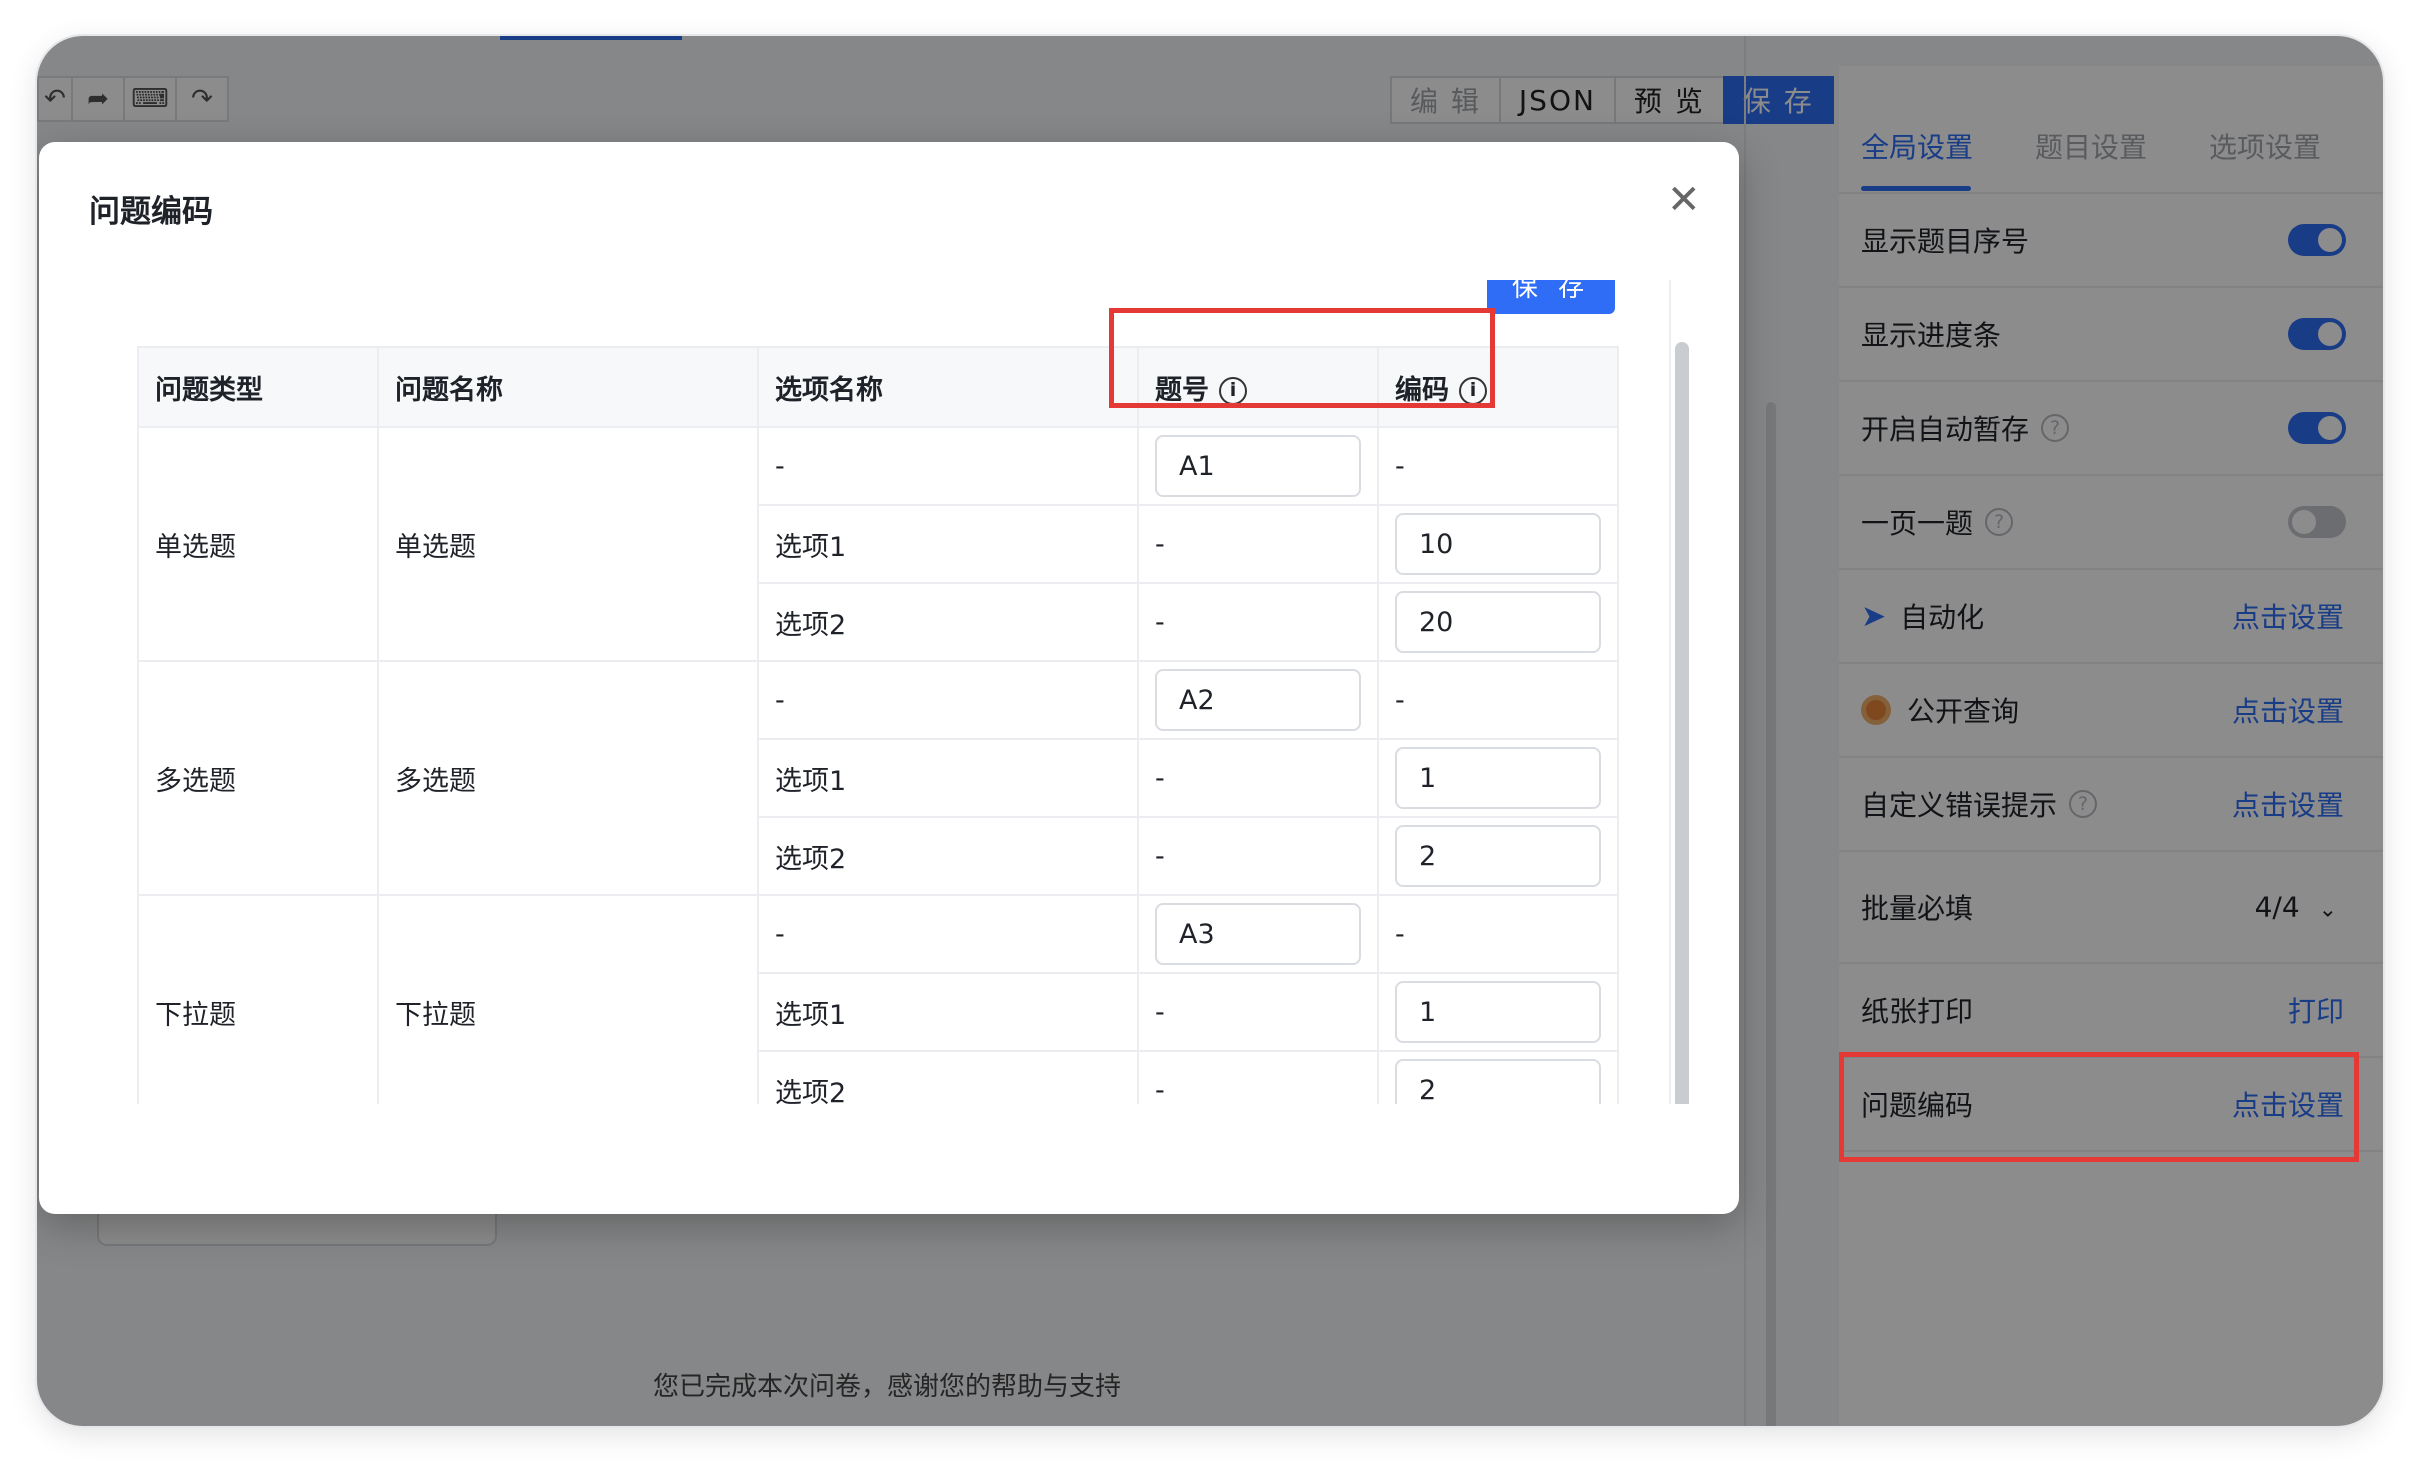  I want to click on question-name-cell: 单选题, so click(568, 544).